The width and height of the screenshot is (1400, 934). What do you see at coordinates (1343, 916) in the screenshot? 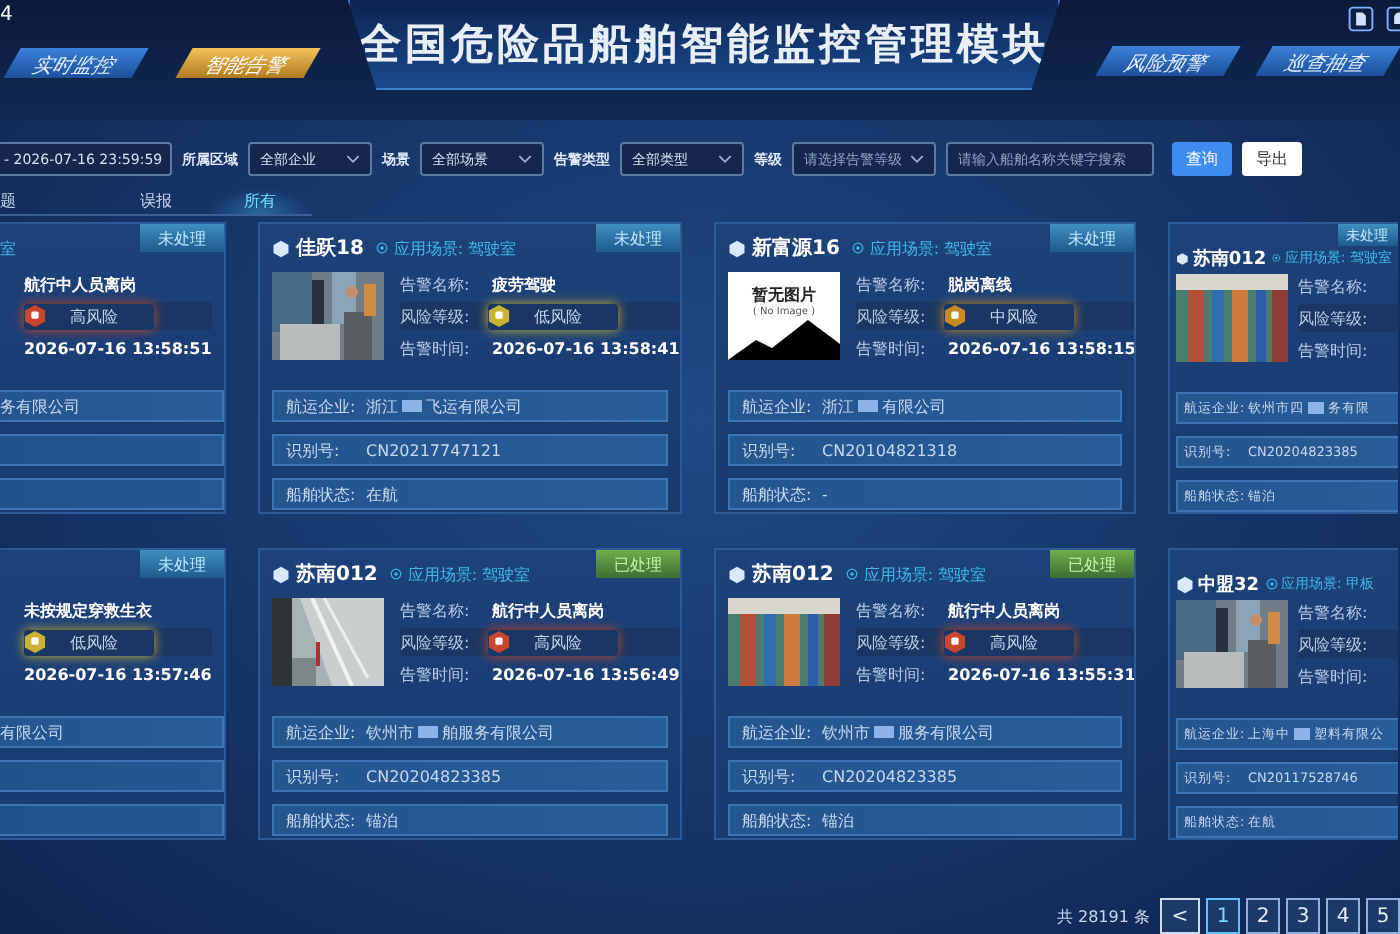
I see `page-button: 4` at bounding box center [1343, 916].